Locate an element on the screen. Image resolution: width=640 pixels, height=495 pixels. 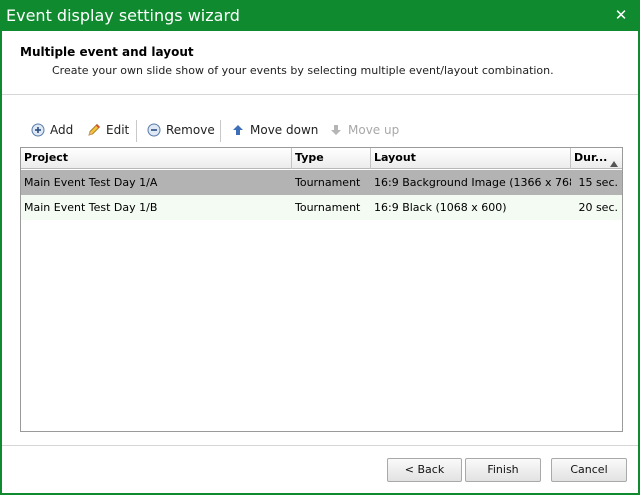
add-label: Add is located at coordinates (62, 130).